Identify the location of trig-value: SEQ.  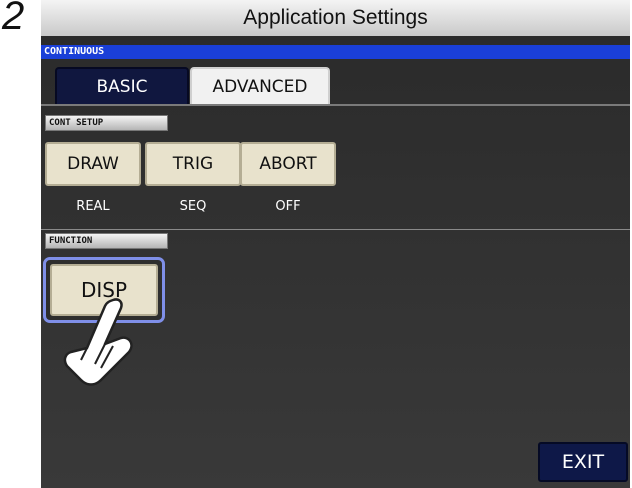
(193, 206).